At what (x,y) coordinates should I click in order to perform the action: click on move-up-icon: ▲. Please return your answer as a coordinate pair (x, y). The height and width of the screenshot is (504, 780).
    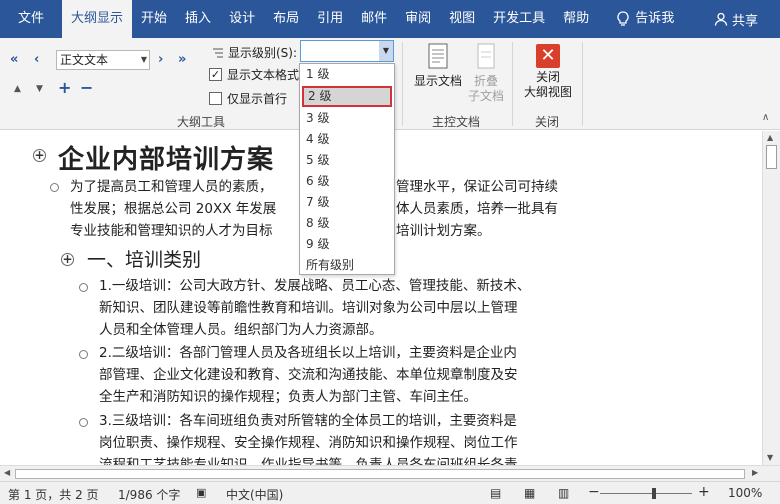
    Looking at the image, I should click on (17, 89).